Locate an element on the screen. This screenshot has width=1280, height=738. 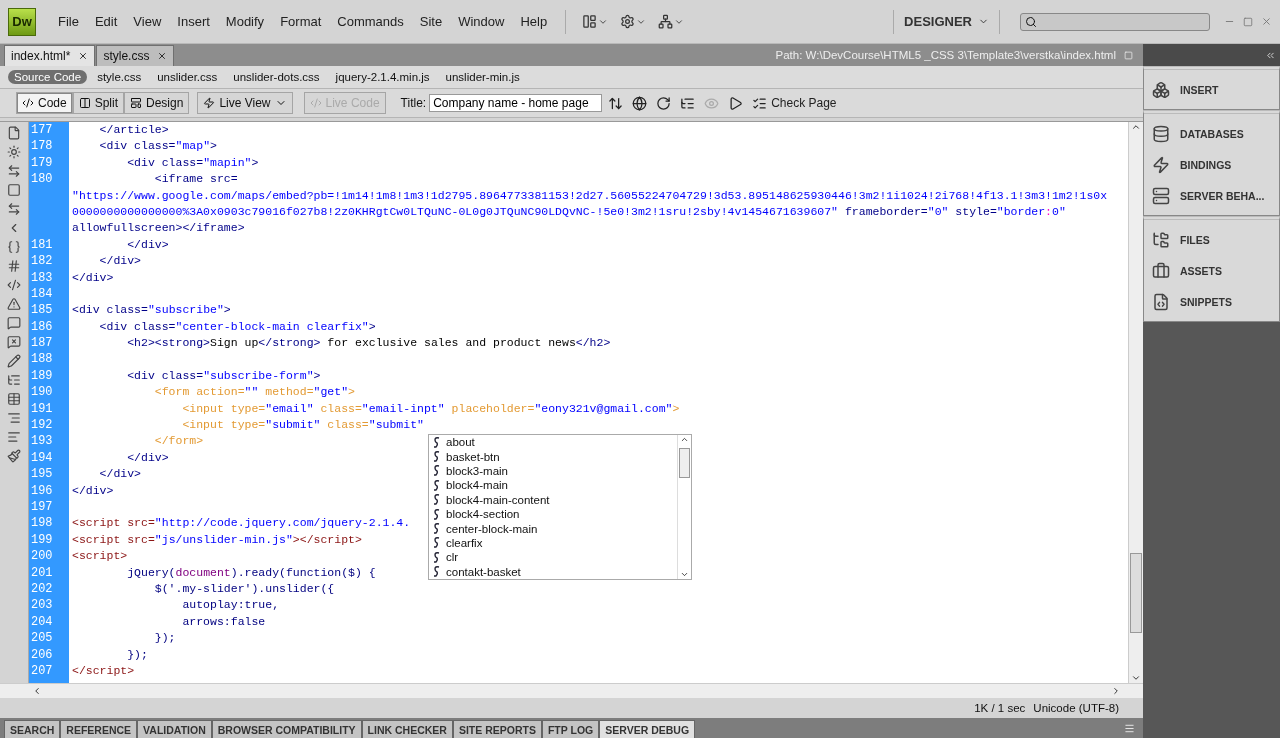
braces-icon is located at coordinates (14, 247).